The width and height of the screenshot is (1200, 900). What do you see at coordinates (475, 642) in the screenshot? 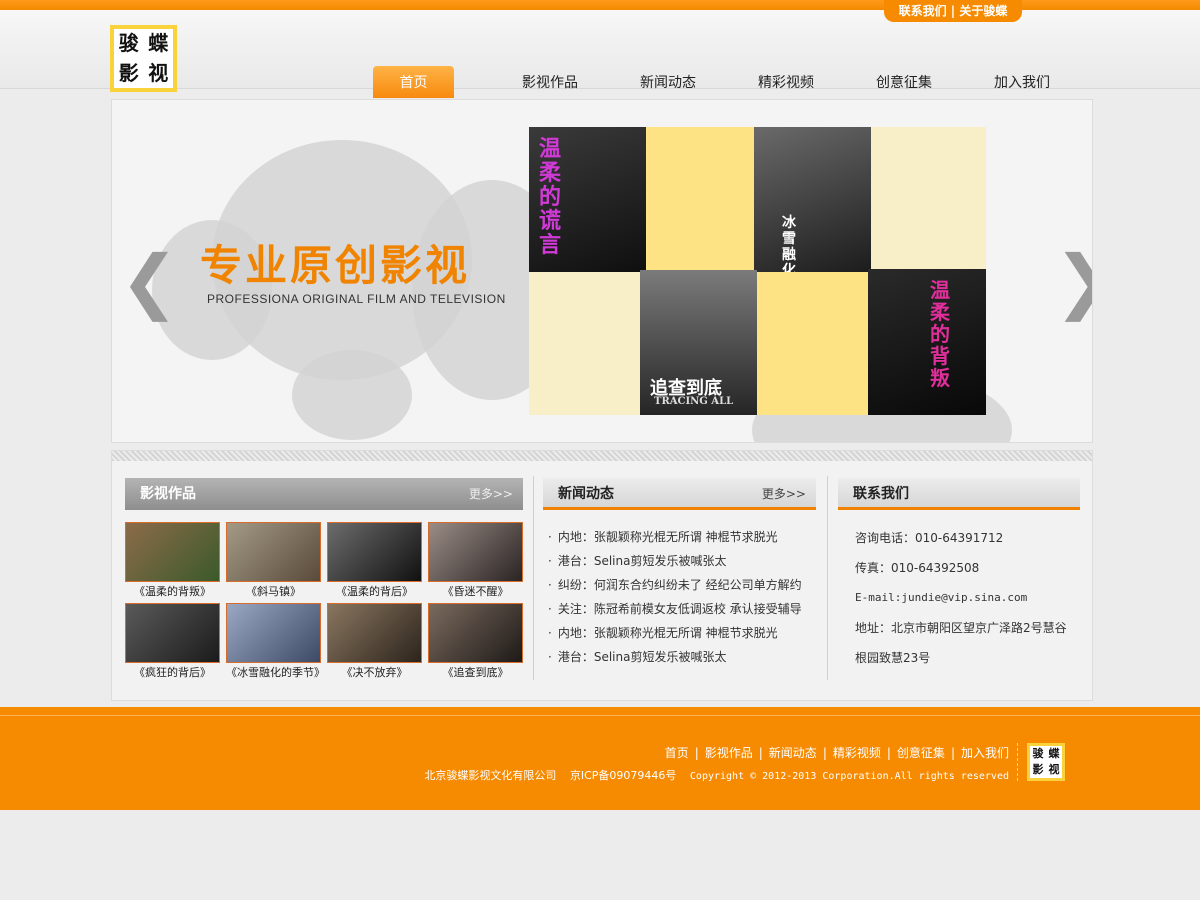
I see `film-item: 《追查到底》` at bounding box center [475, 642].